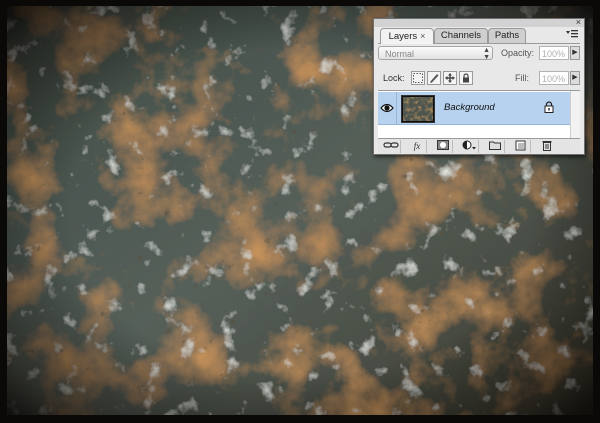  Describe the element at coordinates (479, 22) in the screenshot. I see `panel-titlebar: ×` at that location.